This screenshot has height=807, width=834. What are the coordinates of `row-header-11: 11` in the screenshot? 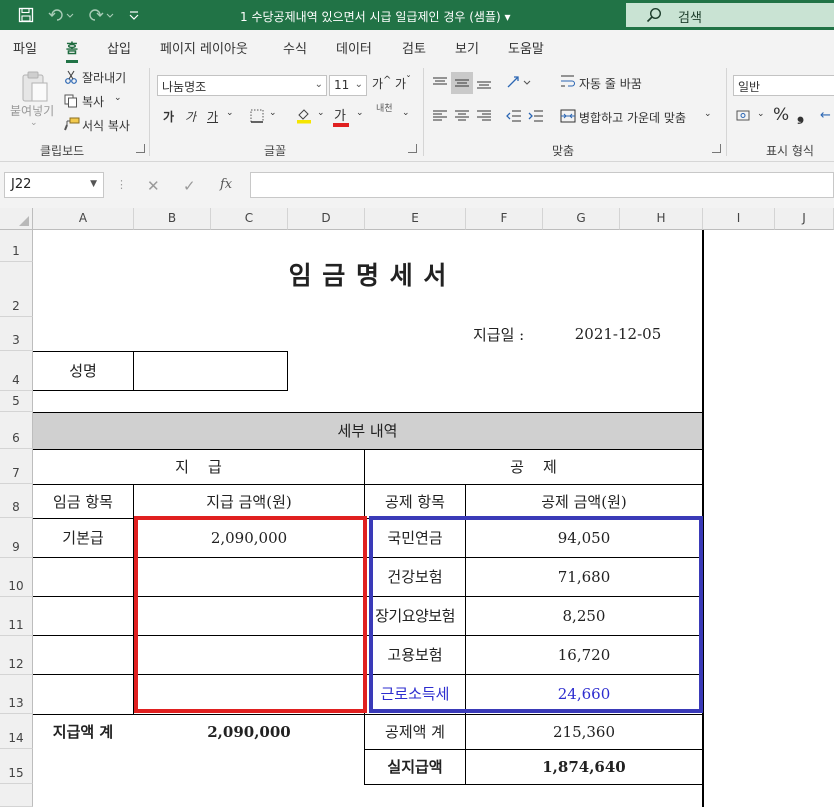 It's located at (16, 616).